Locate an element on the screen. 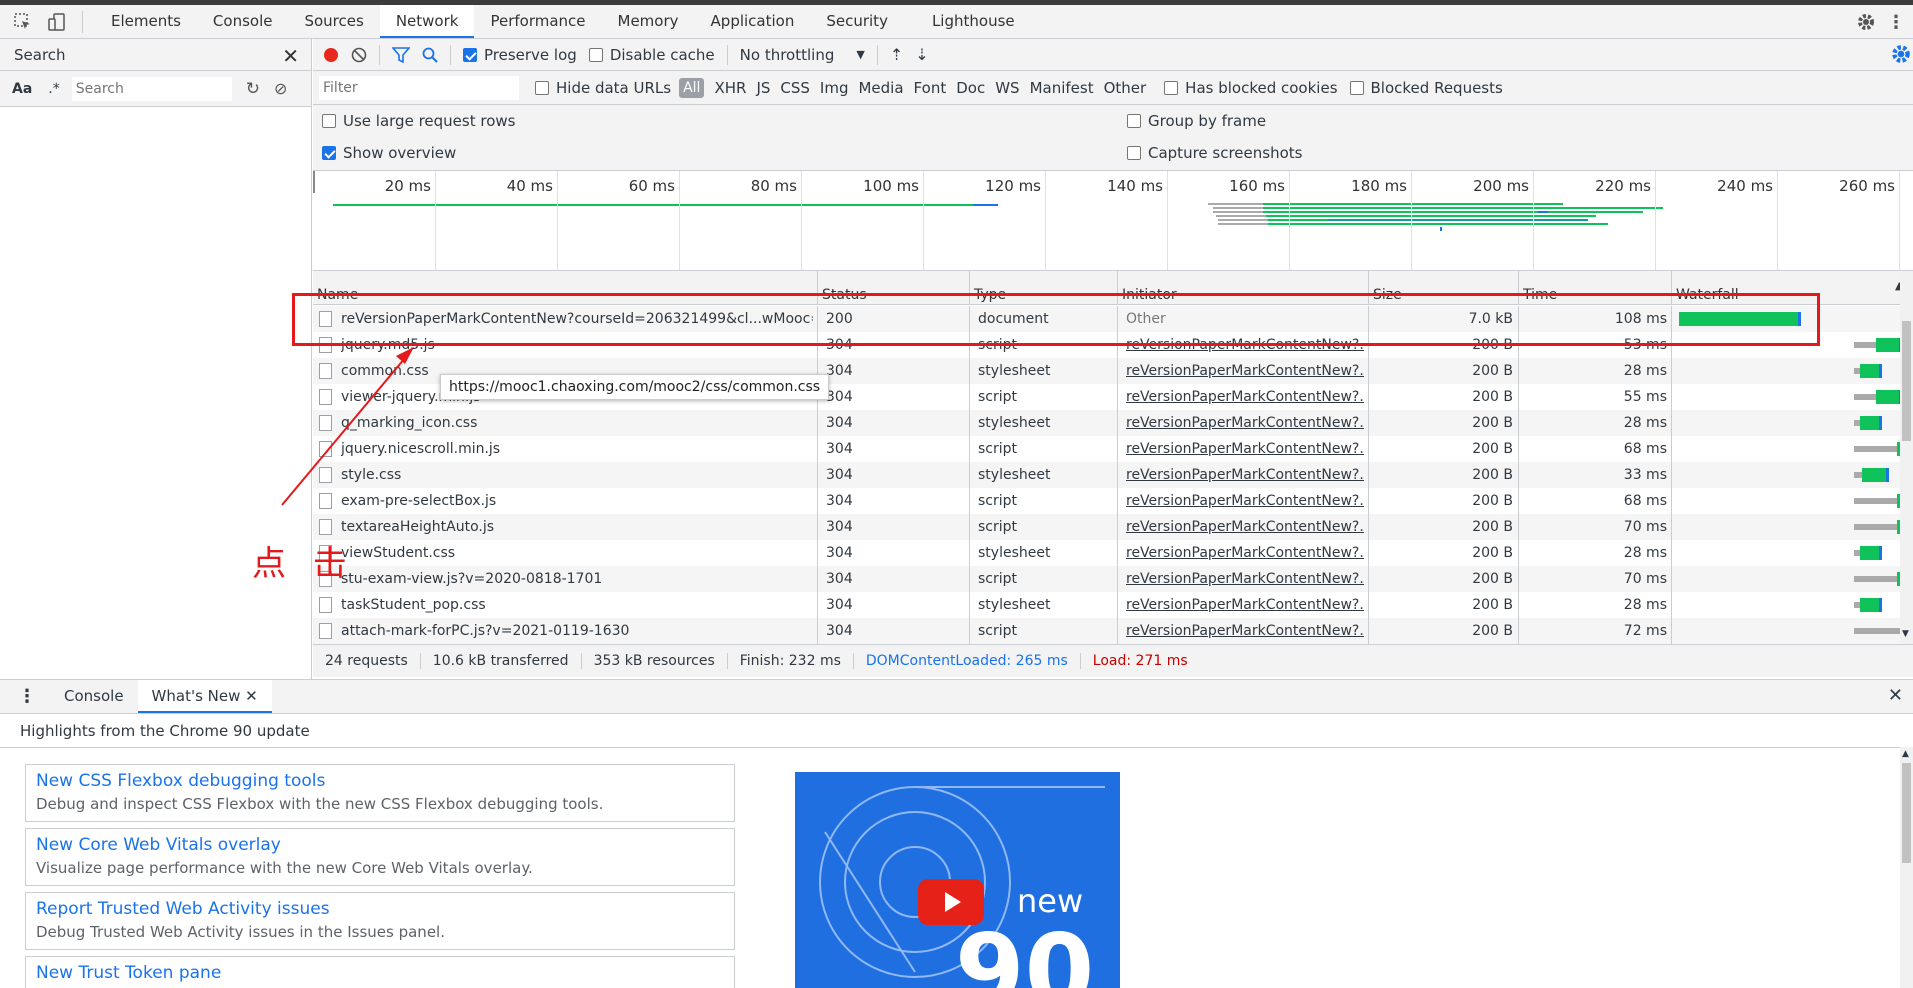  large-rows-checkbox: Use large request rows is located at coordinates (418, 121).